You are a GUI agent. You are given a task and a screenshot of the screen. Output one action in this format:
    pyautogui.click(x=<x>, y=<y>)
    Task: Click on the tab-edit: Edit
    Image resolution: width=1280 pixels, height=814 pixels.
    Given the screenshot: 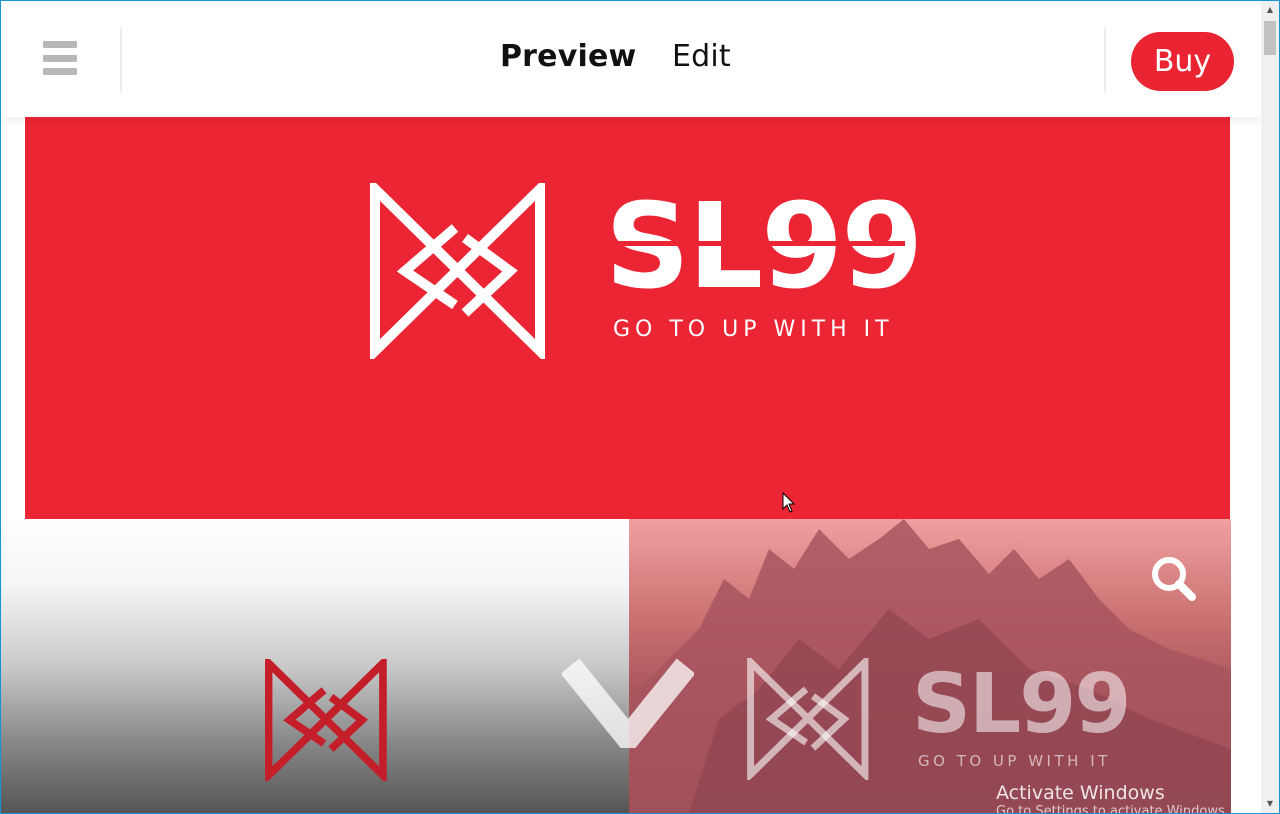 What is the action you would take?
    pyautogui.click(x=701, y=56)
    